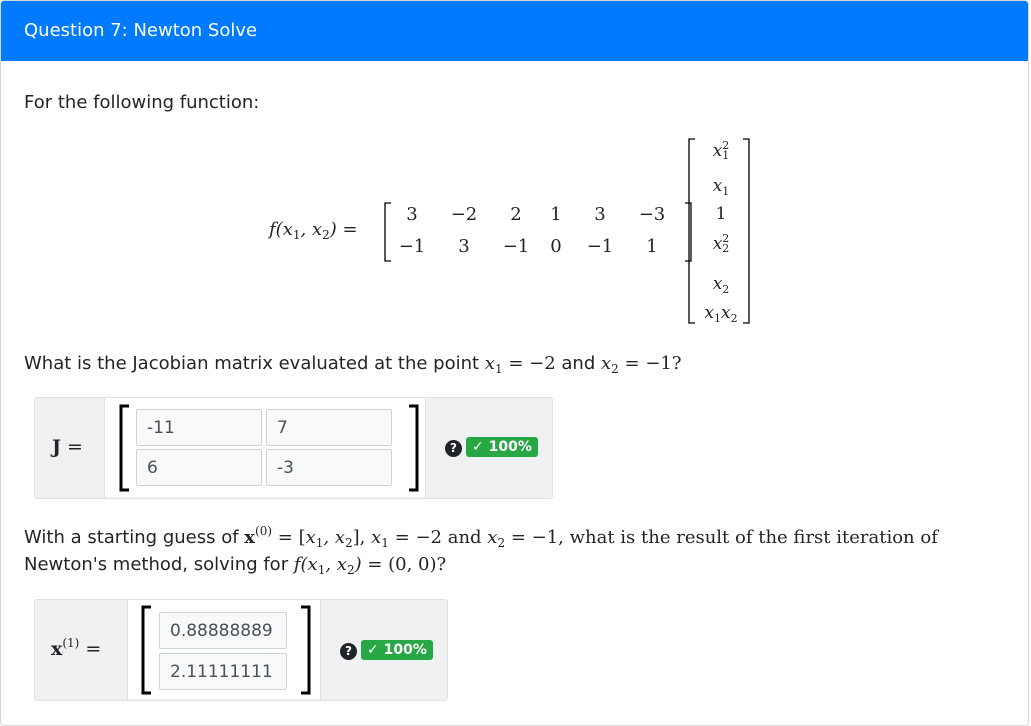  I want to click on x2-component-input: 2.11111111, so click(223, 671).